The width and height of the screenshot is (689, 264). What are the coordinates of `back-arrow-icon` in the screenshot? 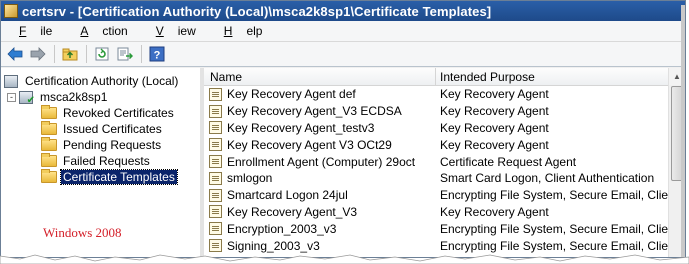 It's located at (15, 54).